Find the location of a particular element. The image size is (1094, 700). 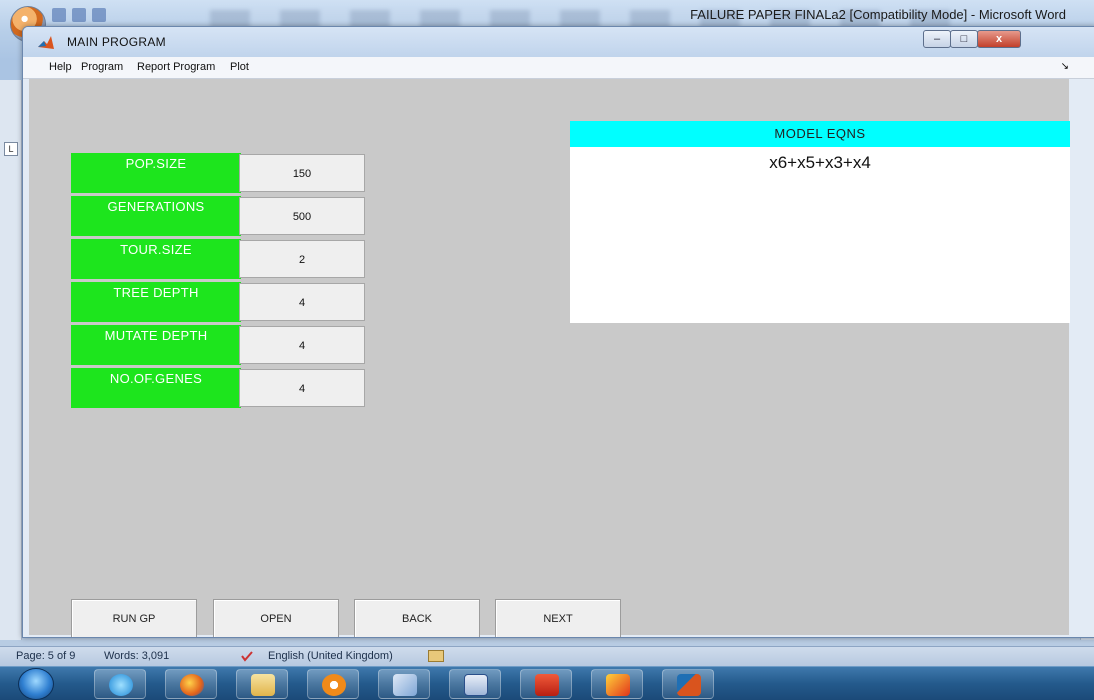

quick-access-toolbar is located at coordinates (97, 16).